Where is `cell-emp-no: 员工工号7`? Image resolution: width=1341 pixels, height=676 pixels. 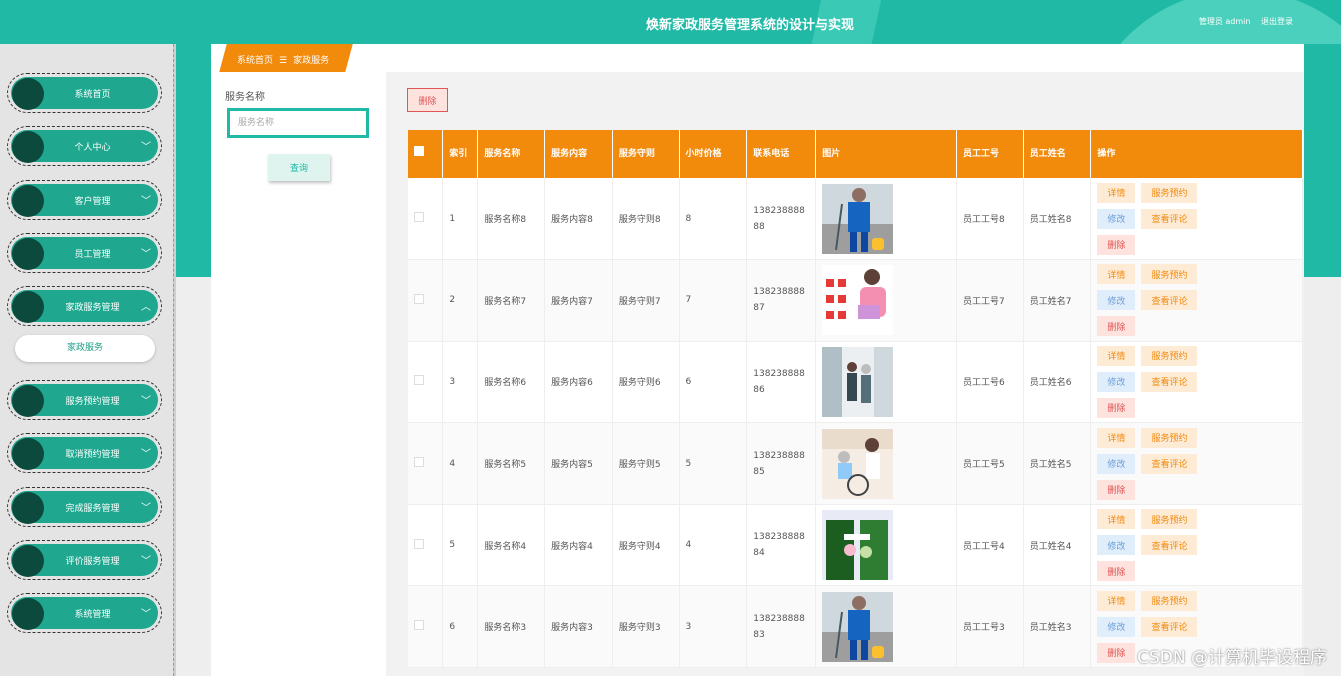
cell-emp-no: 员工工号7 is located at coordinates (990, 300).